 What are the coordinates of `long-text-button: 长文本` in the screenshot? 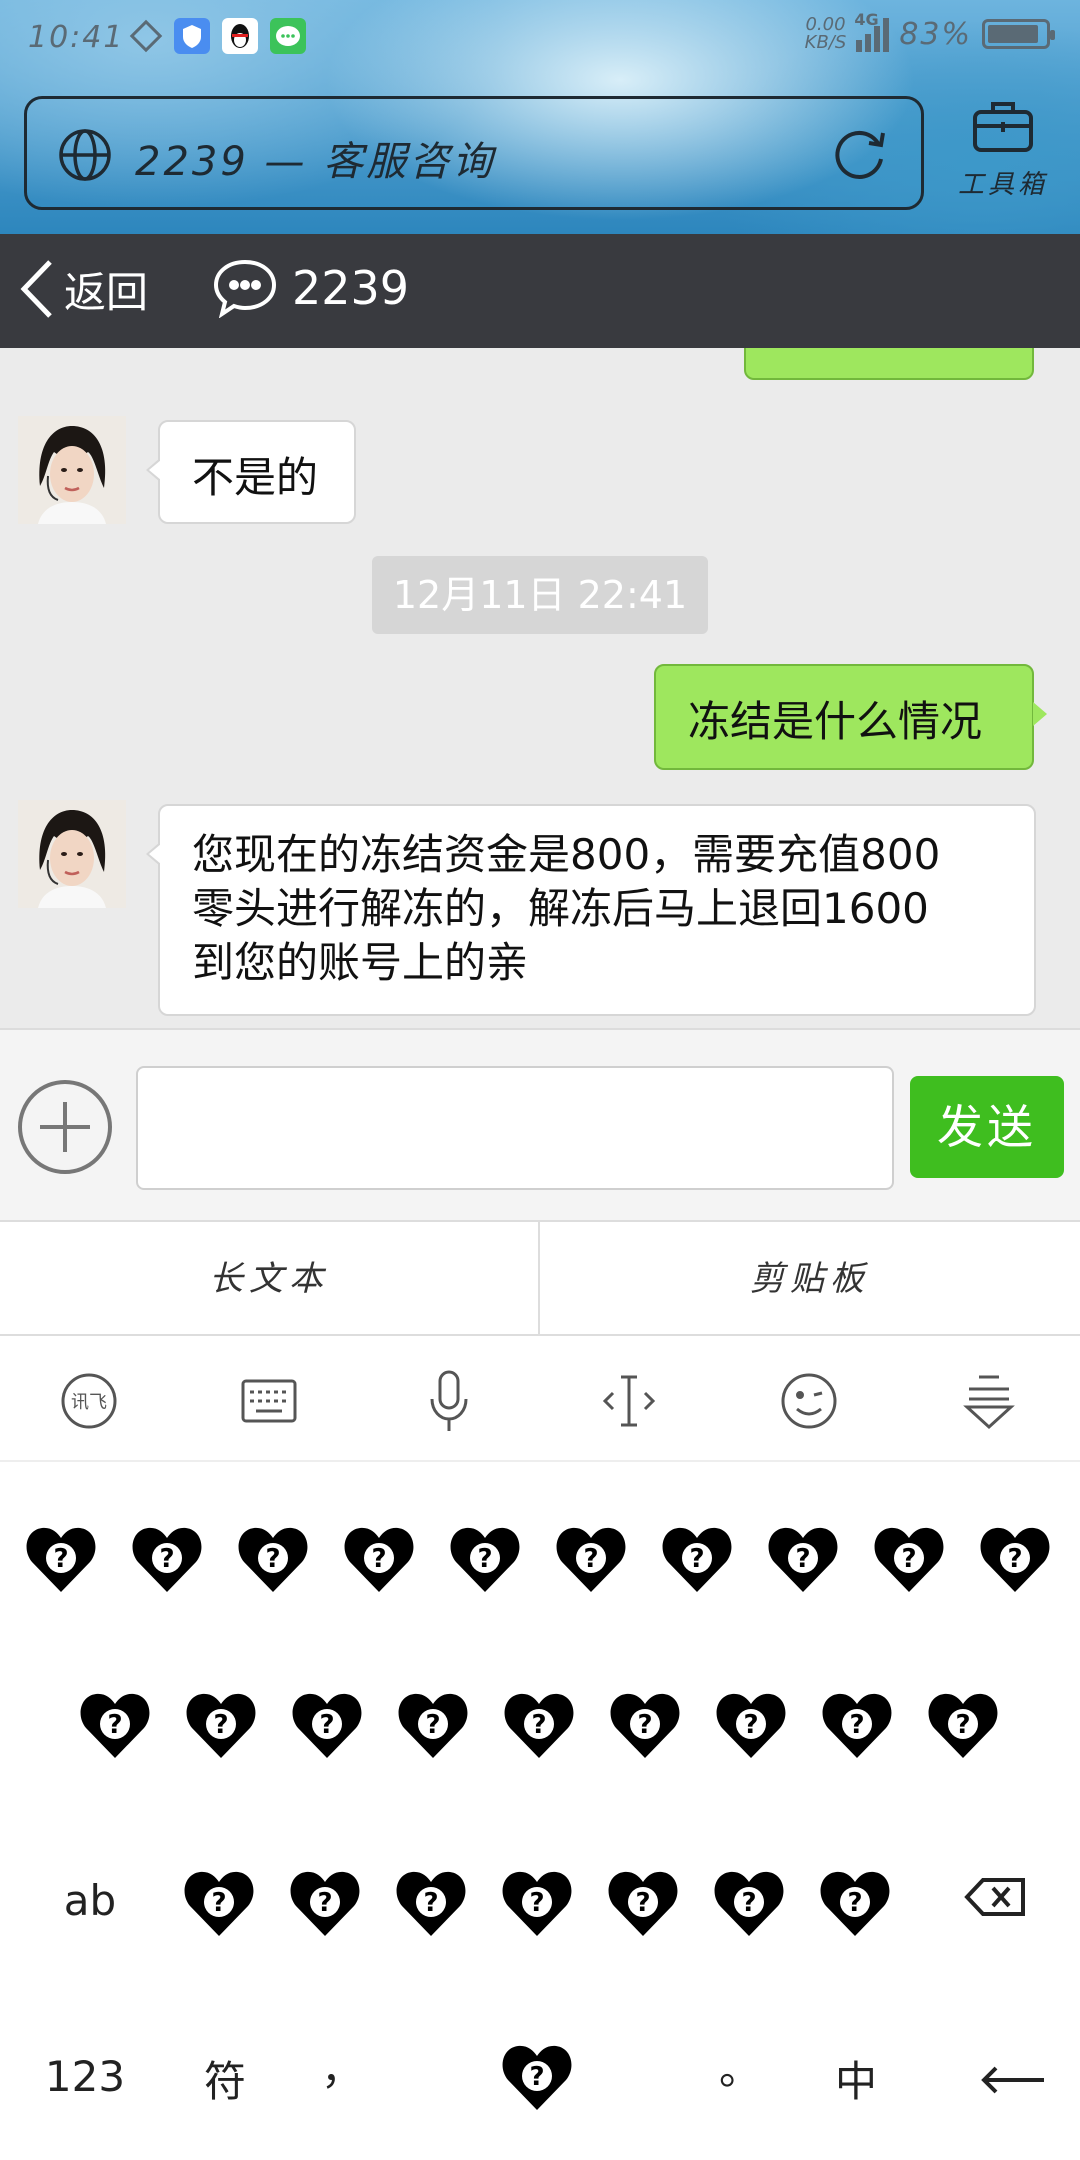 It's located at (270, 1279).